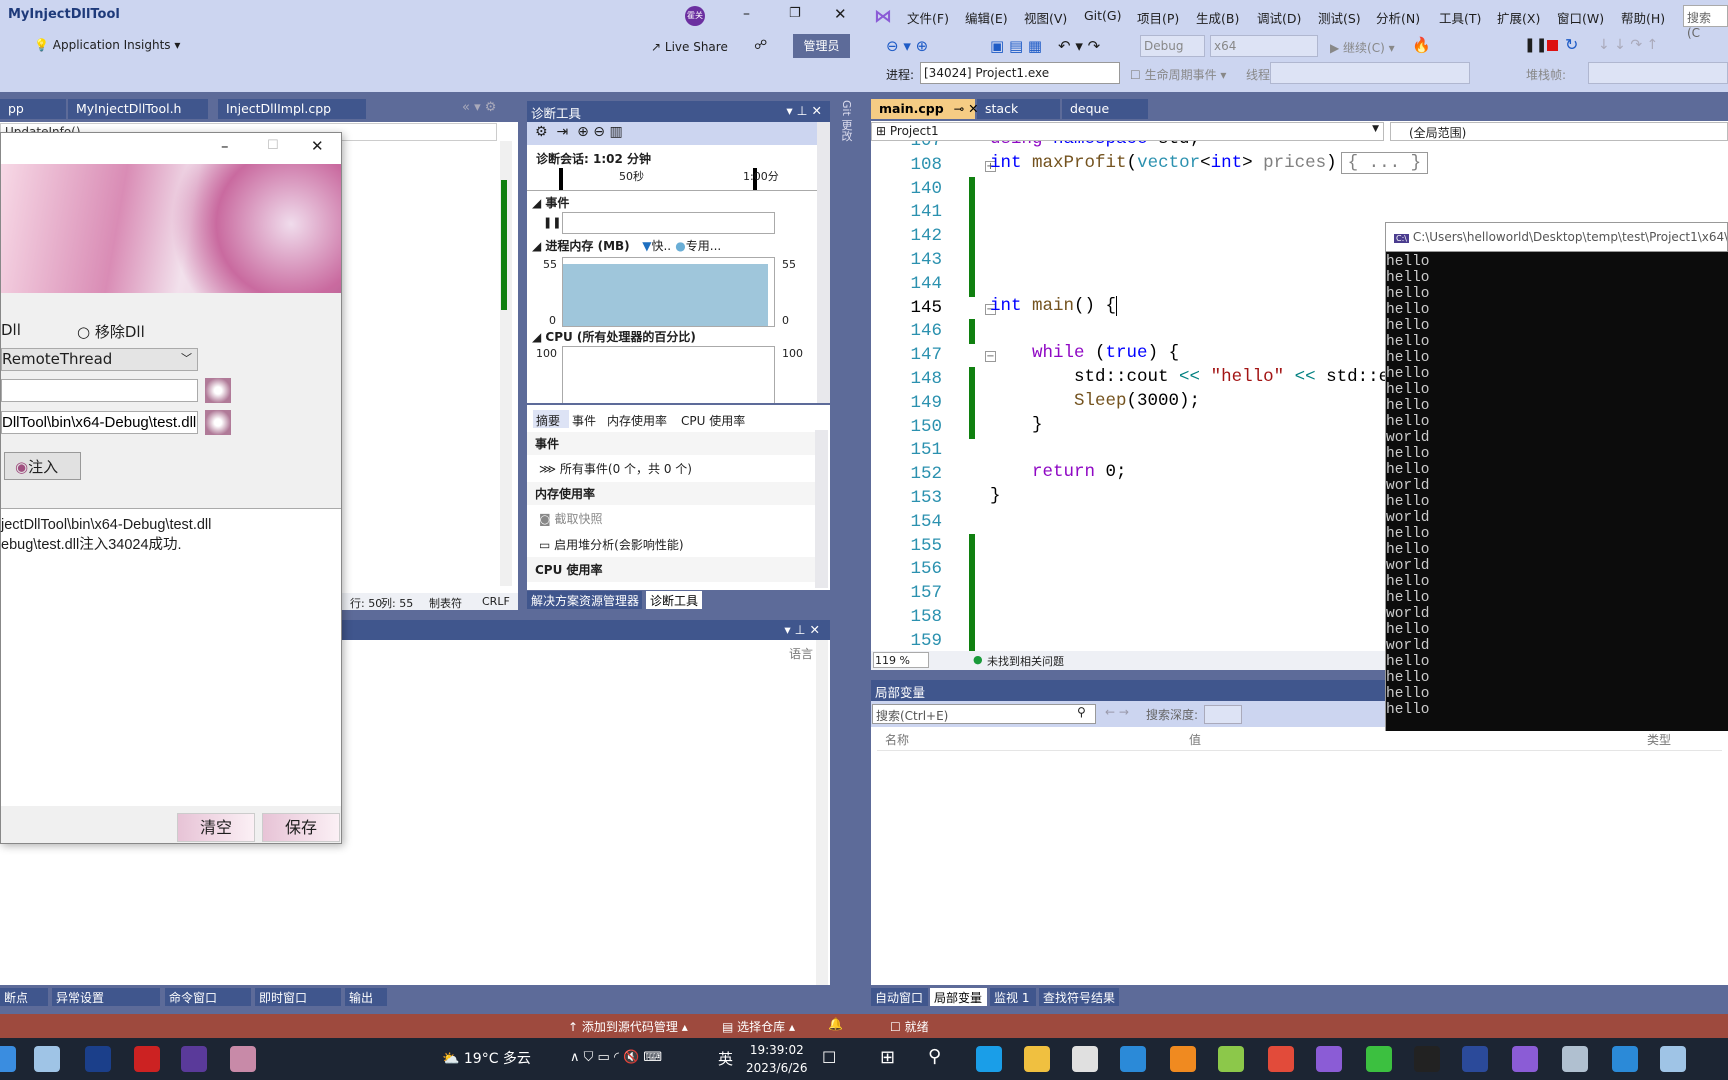  I want to click on start-icon: ⊞, so click(887, 1057).